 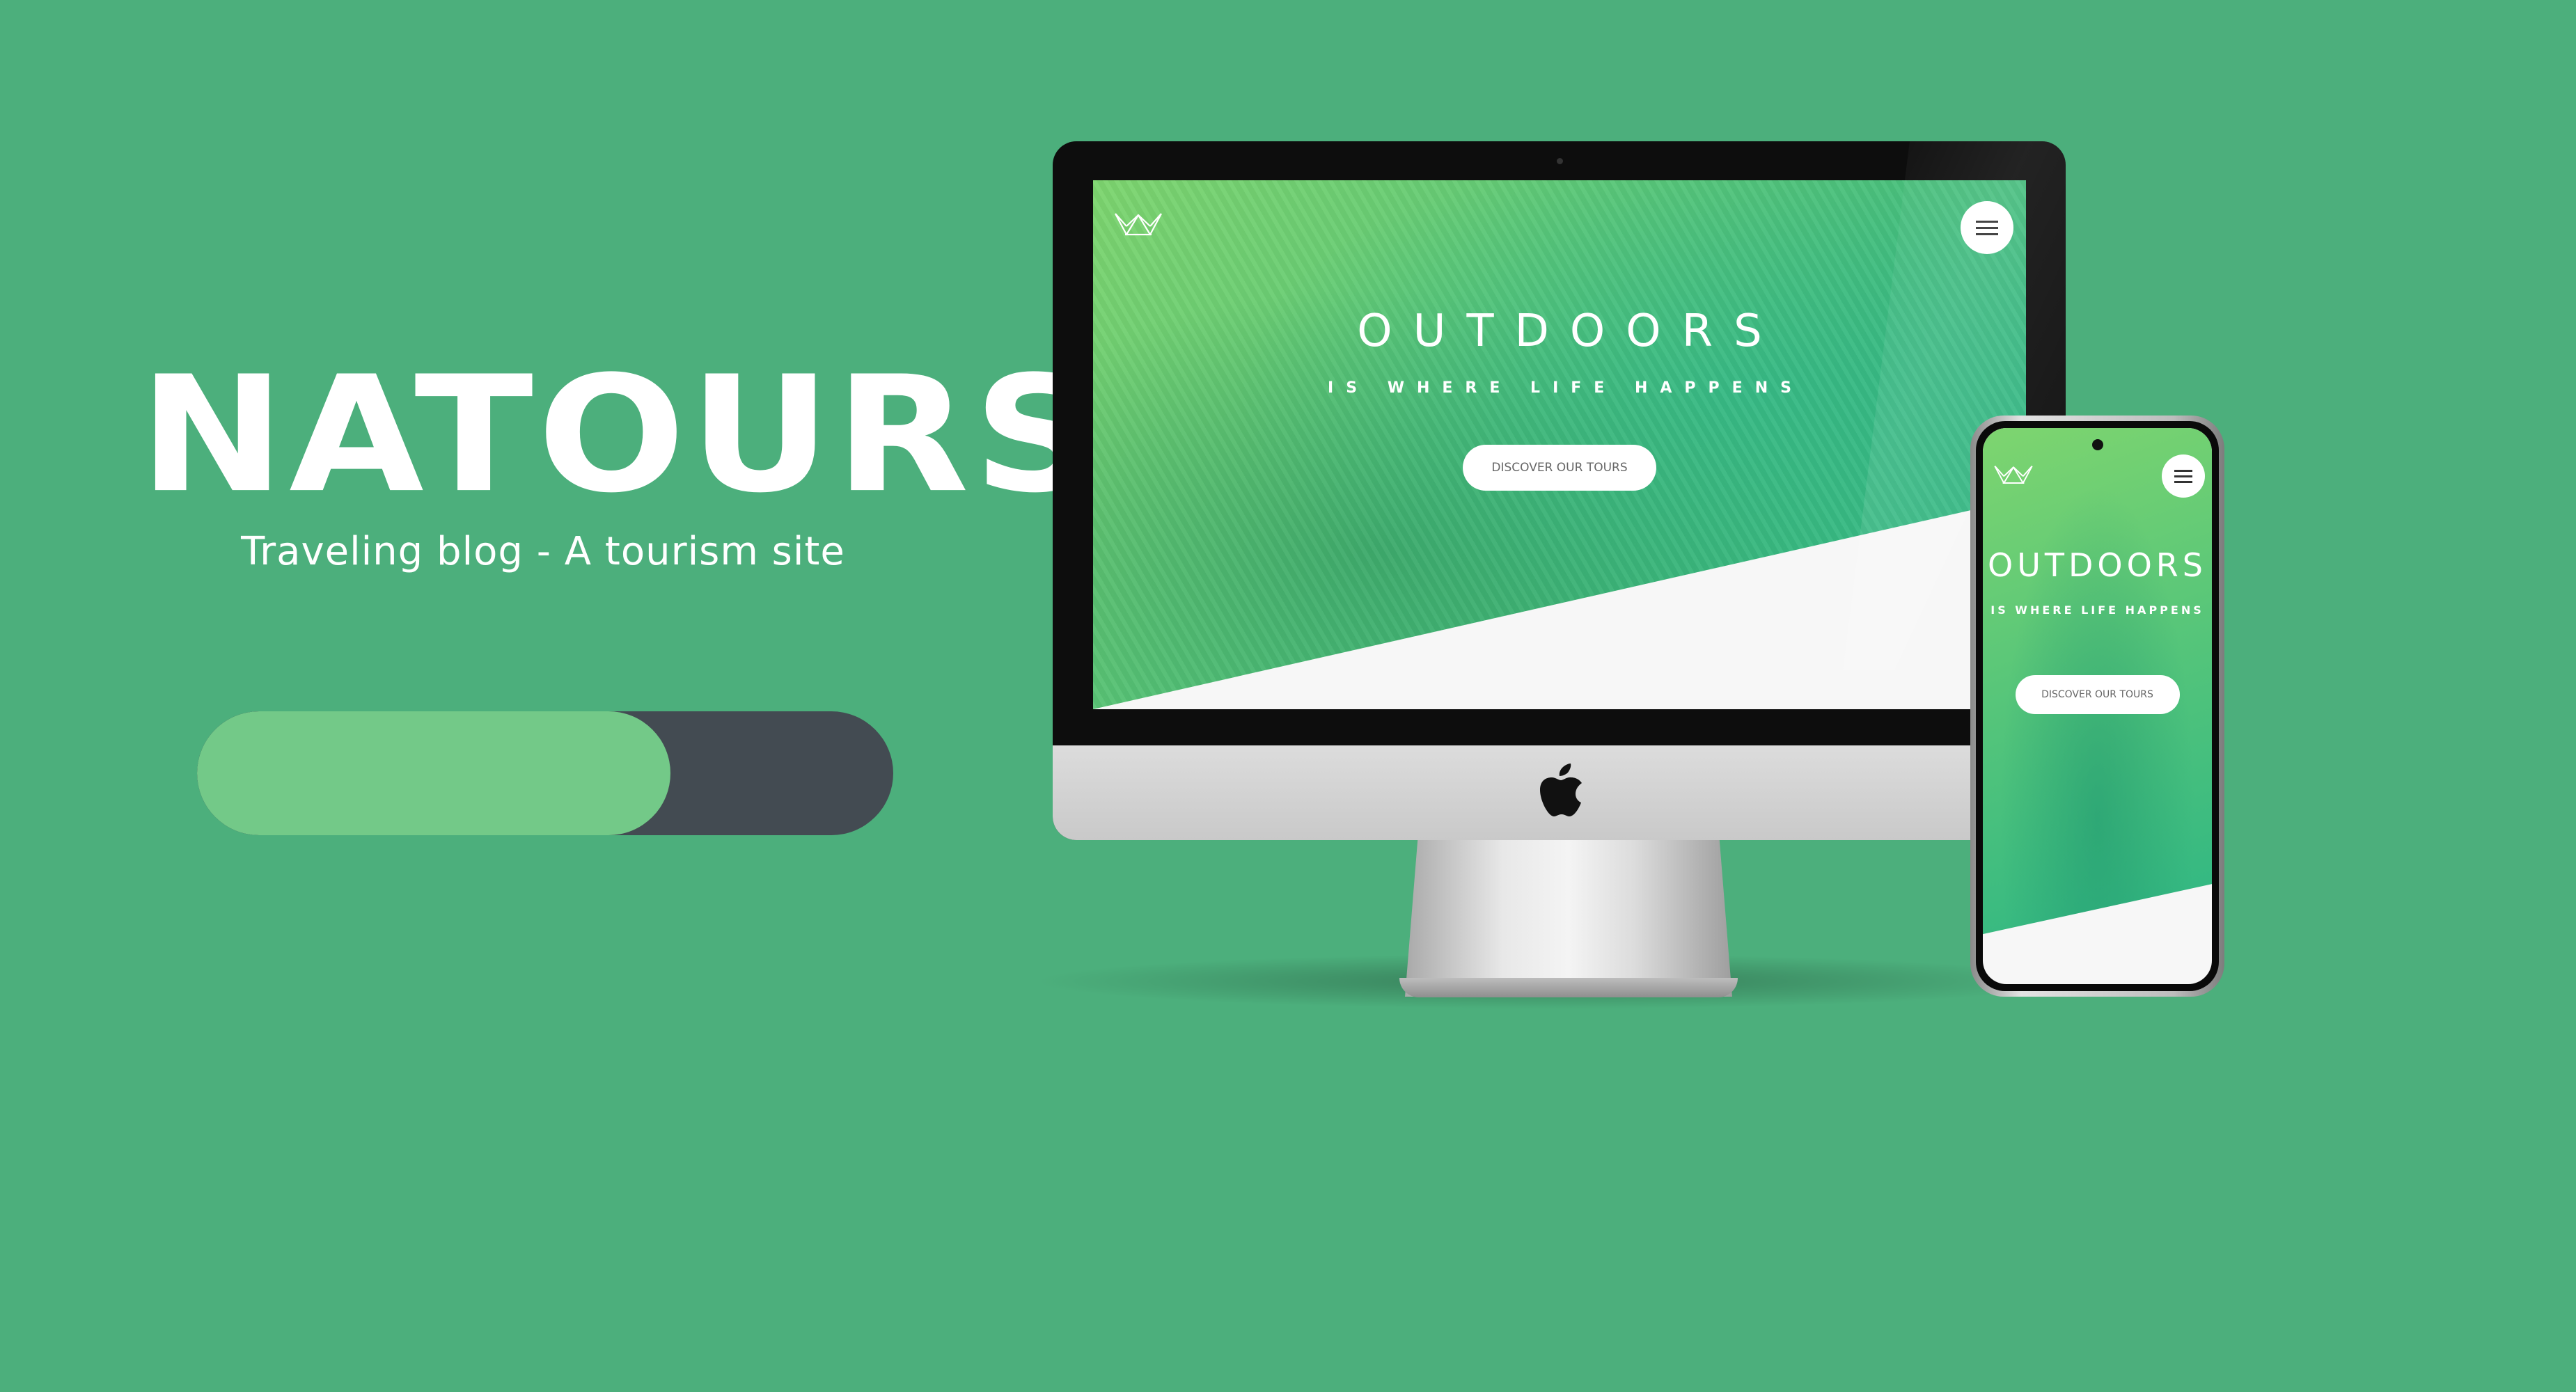 I want to click on mobile-hero-title: OUTDOORS, so click(x=2097, y=565).